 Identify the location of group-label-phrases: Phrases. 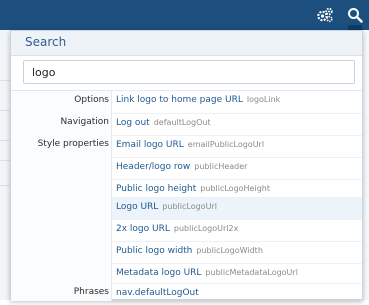
(91, 292).